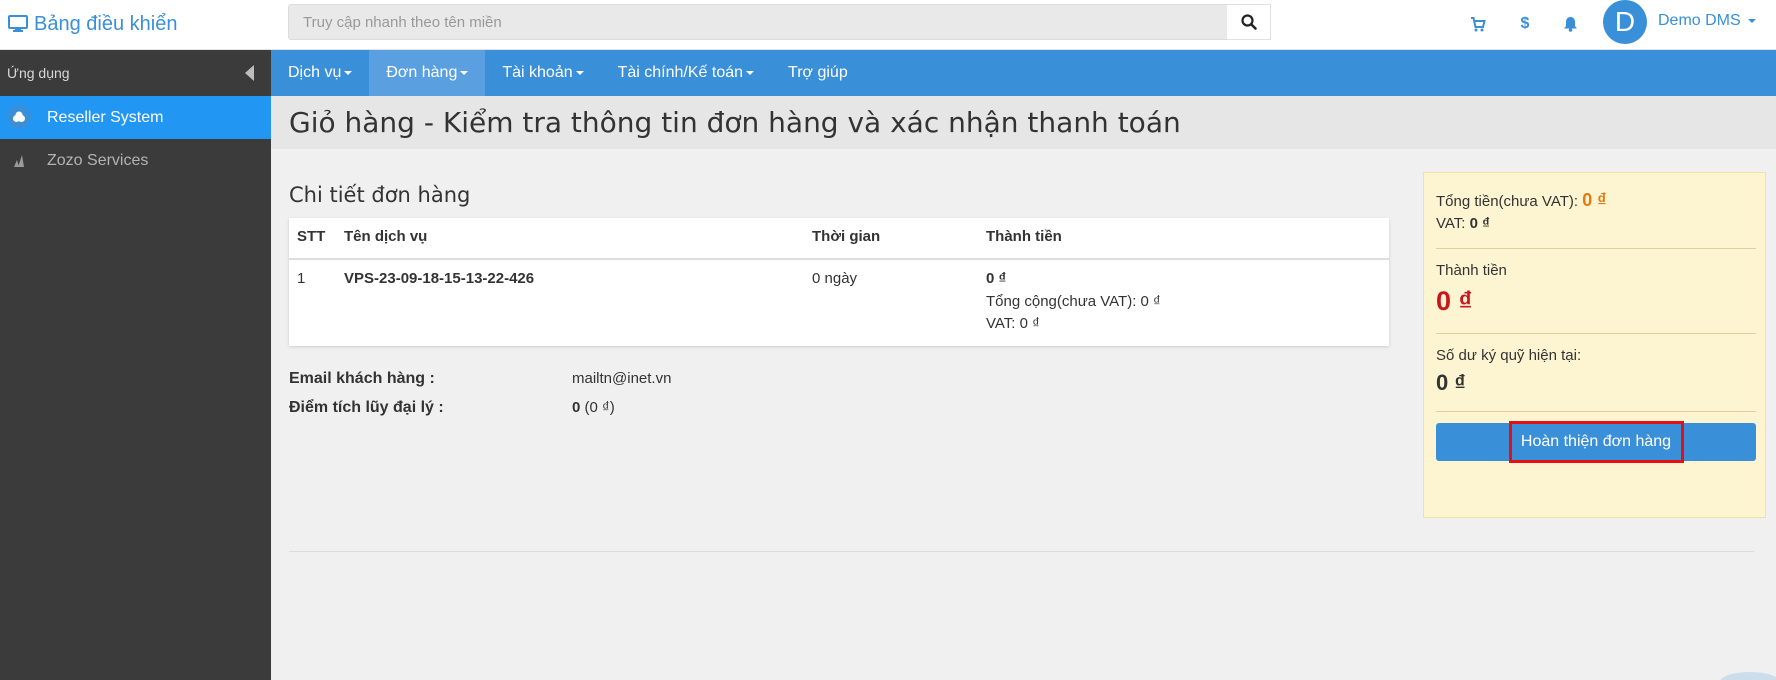 This screenshot has width=1776, height=680. I want to click on nav-item-account: Tài khoản, so click(542, 73).